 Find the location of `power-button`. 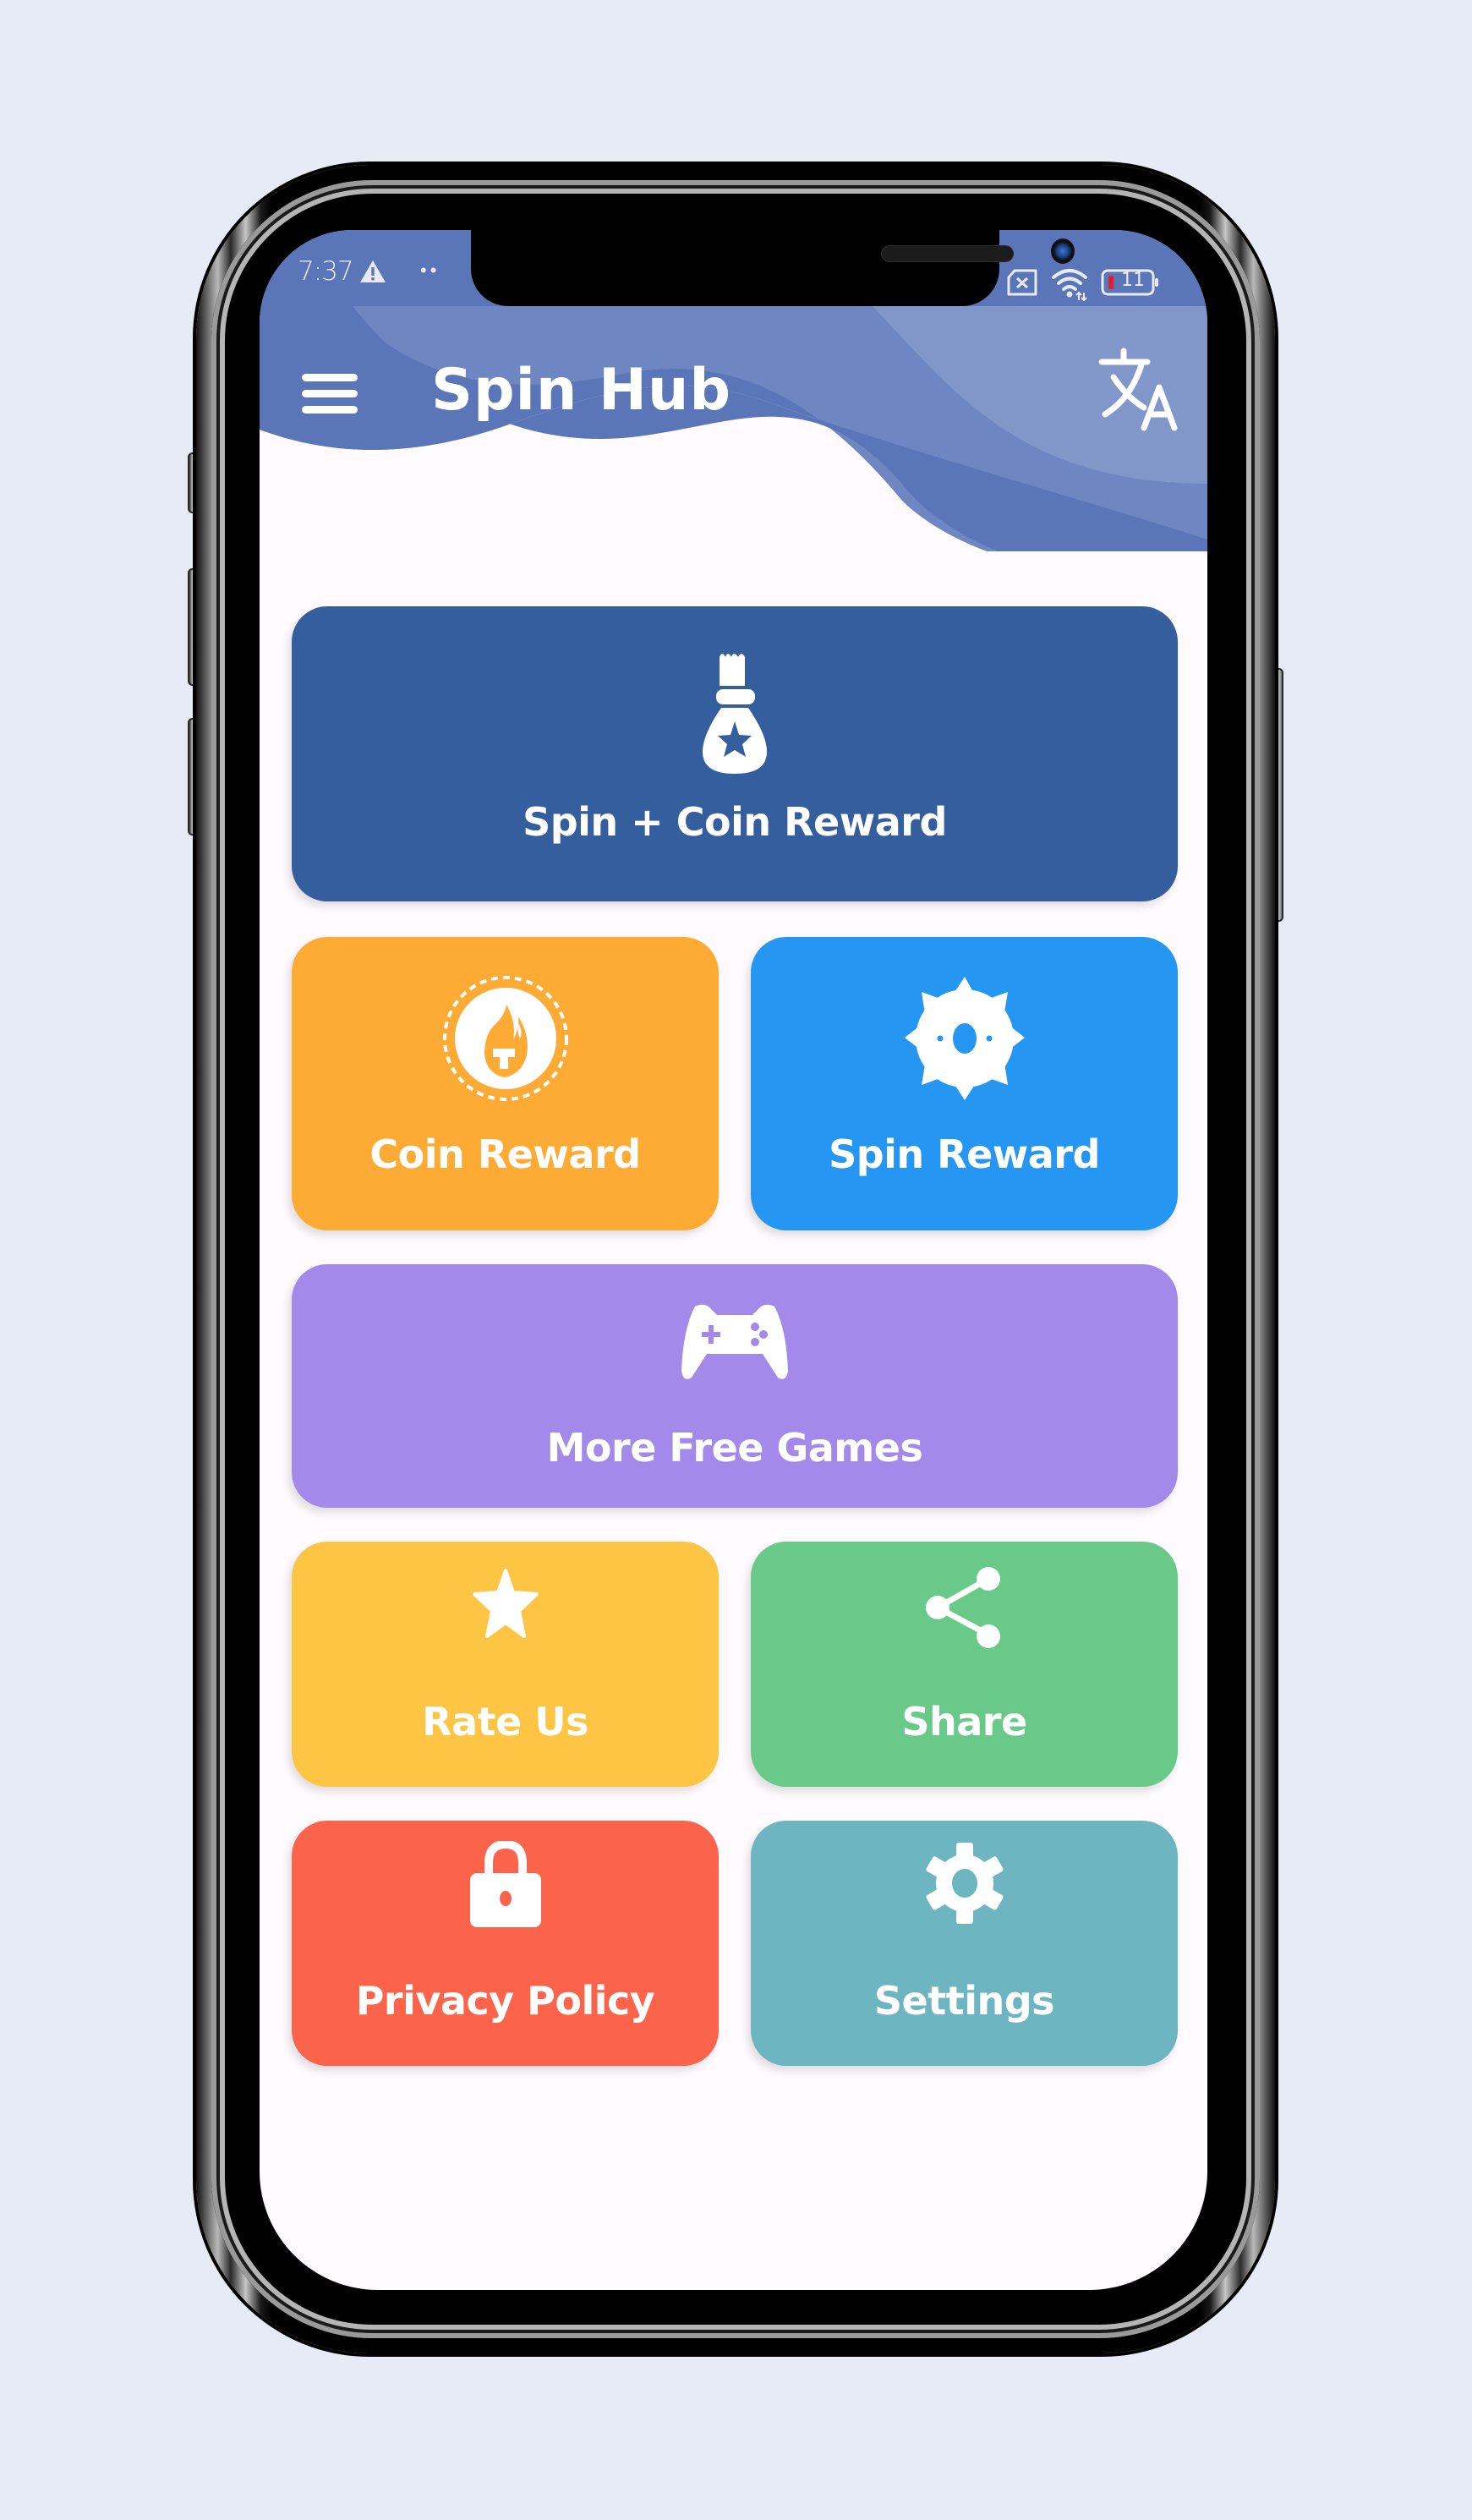

power-button is located at coordinates (1278, 795).